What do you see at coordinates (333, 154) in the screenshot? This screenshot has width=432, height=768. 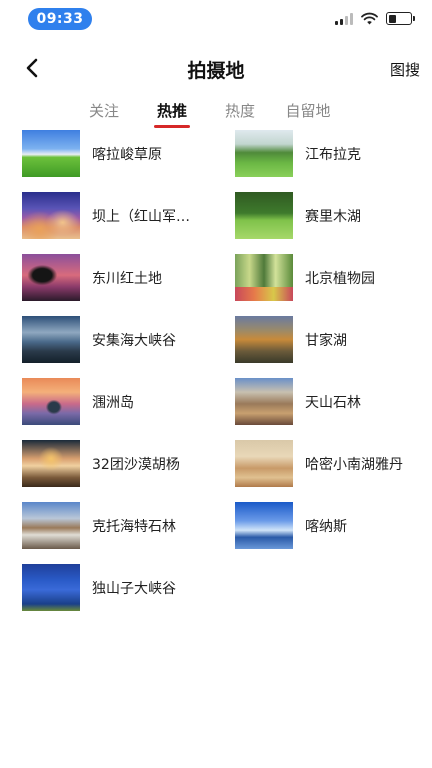 I see `location-name: 江布拉克` at bounding box center [333, 154].